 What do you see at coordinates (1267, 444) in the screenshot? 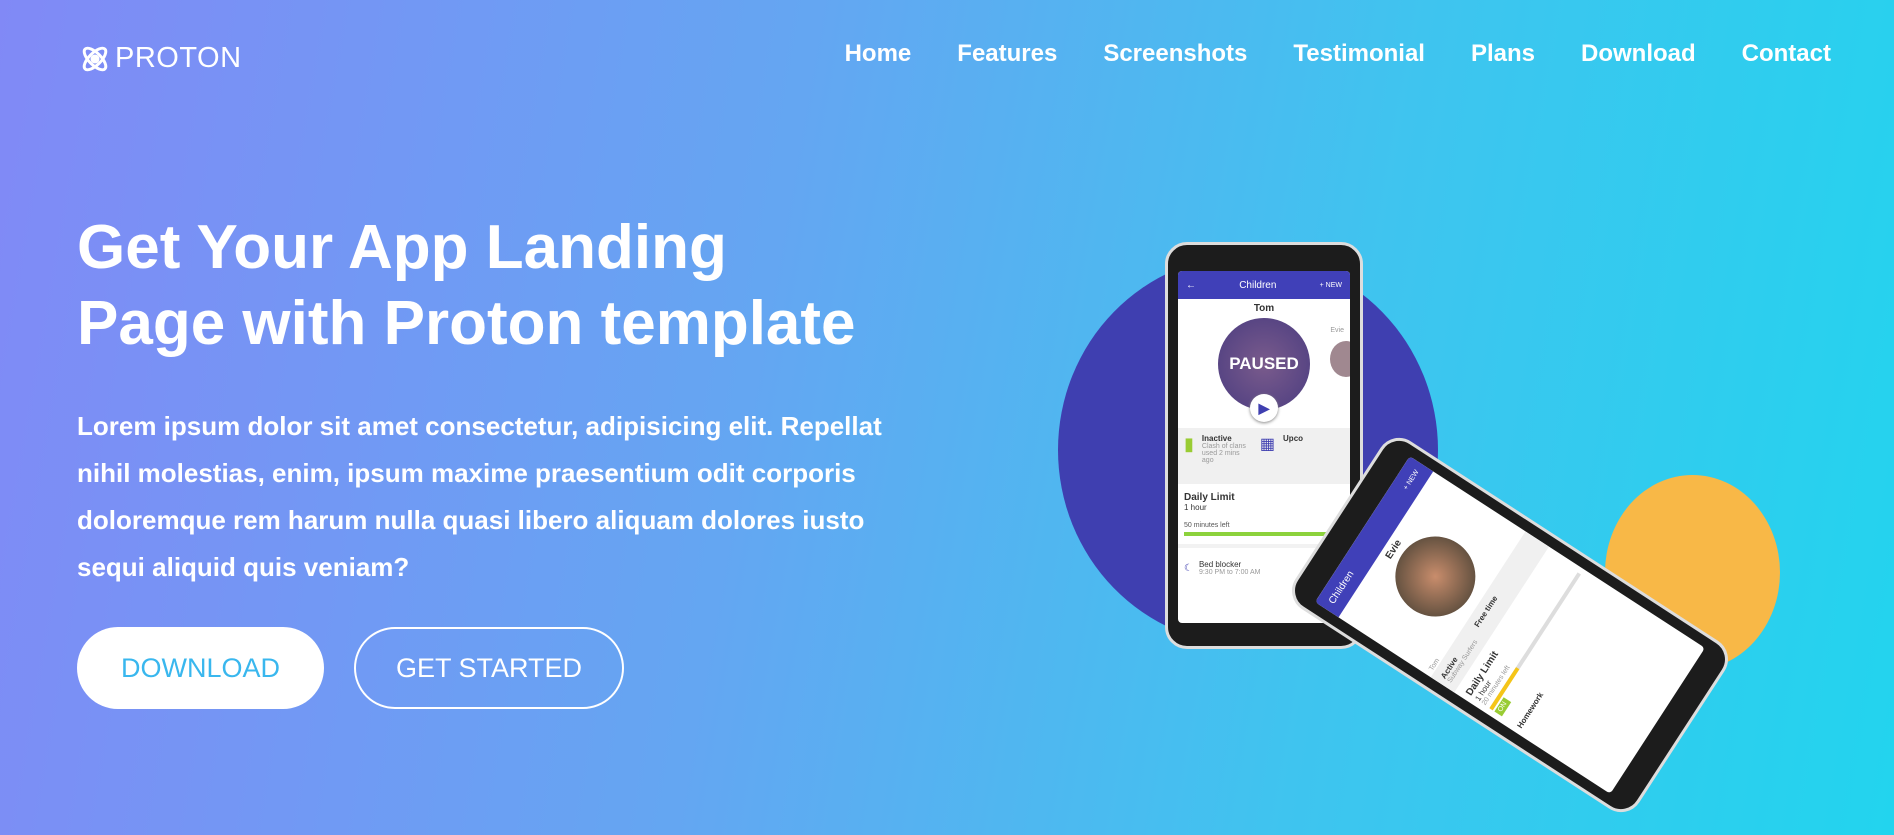
I see `calendar-icon: ▦` at bounding box center [1267, 444].